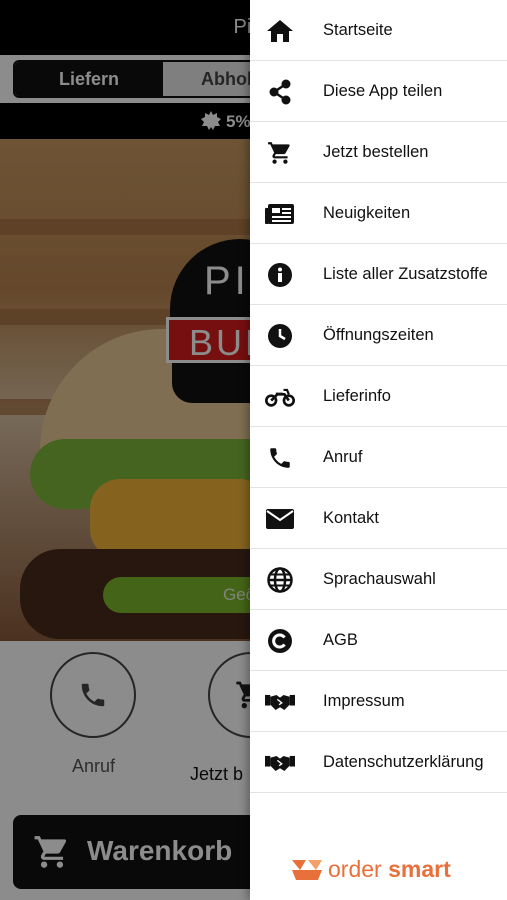  I want to click on menu-item-opening-hours: Öffnungszeiten, so click(378, 335).